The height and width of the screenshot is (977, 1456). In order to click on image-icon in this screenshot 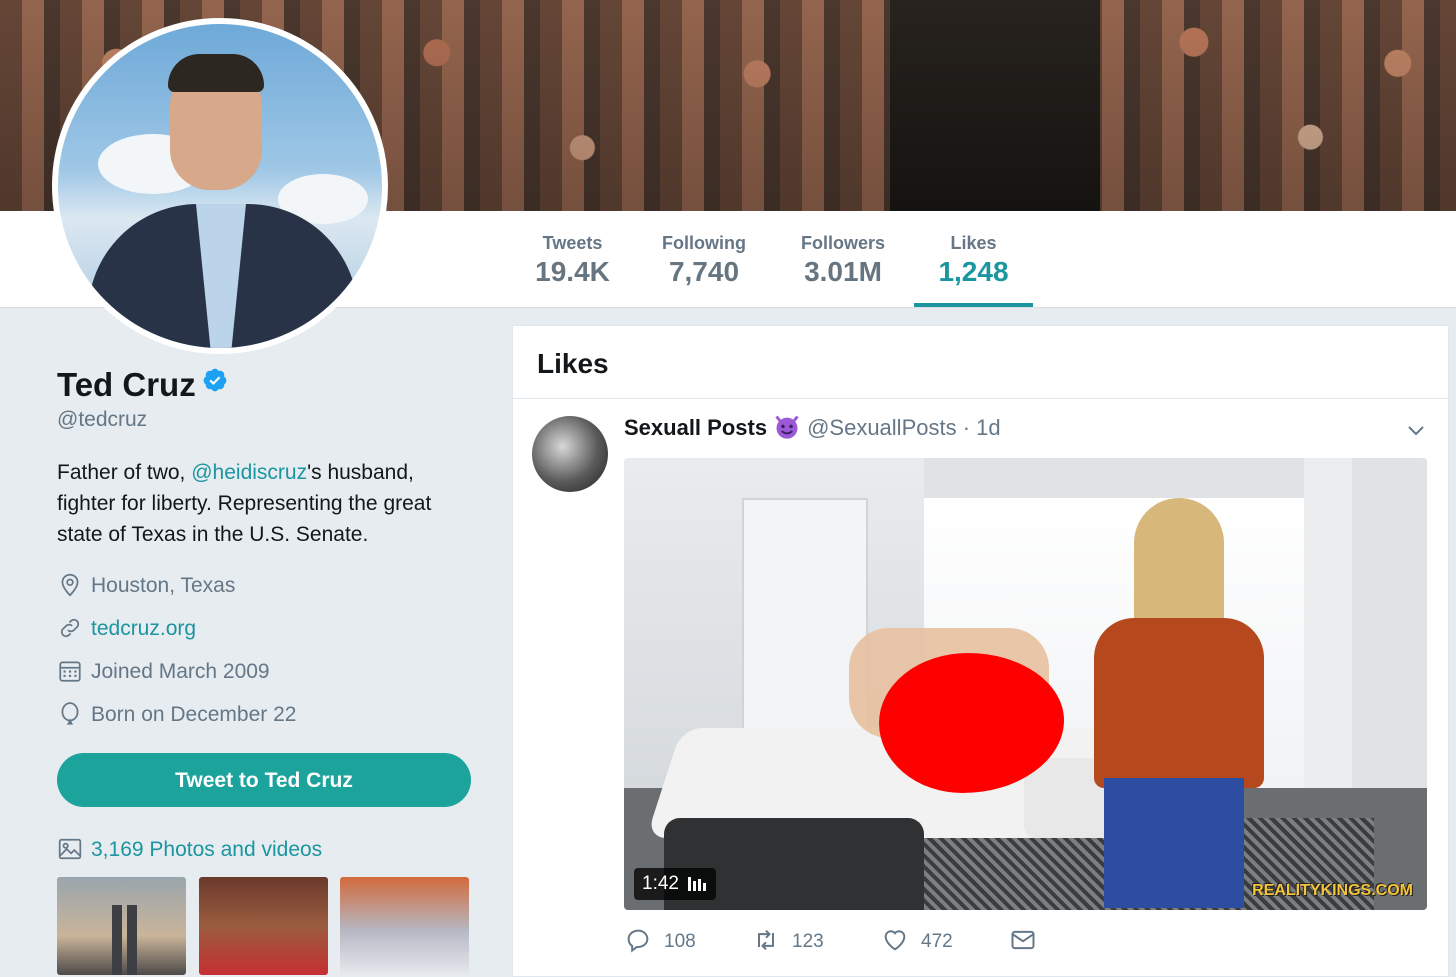, I will do `click(70, 849)`.